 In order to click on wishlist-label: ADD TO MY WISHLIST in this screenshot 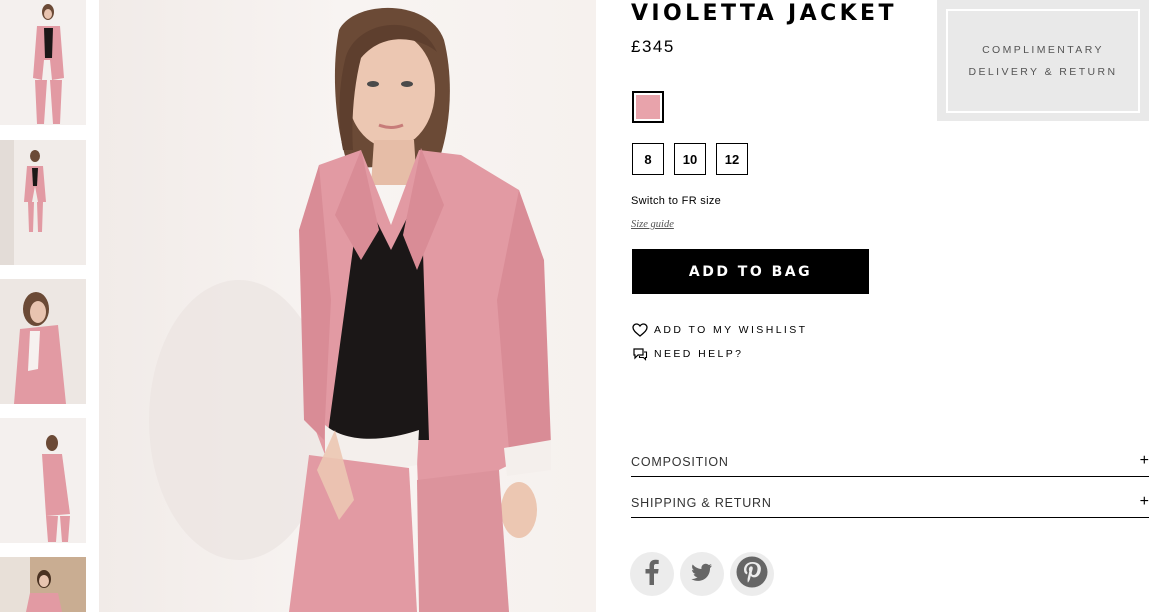, I will do `click(731, 330)`.